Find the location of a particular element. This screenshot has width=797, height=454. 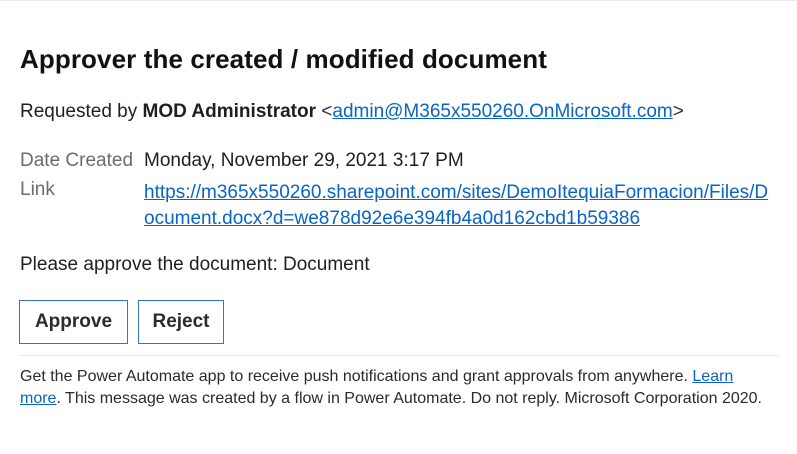

date-created-value: Monday, November 29, 2021 3:17 PM is located at coordinates (304, 160).